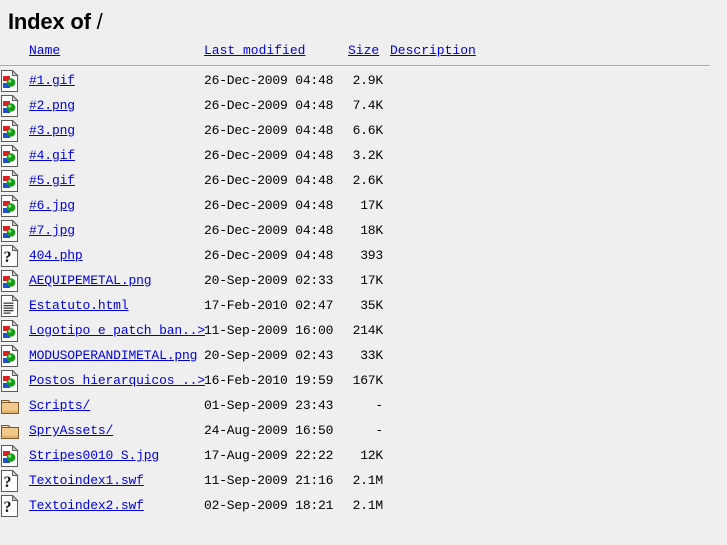  Describe the element at coordinates (371, 305) in the screenshot. I see `file-size: 35K` at that location.